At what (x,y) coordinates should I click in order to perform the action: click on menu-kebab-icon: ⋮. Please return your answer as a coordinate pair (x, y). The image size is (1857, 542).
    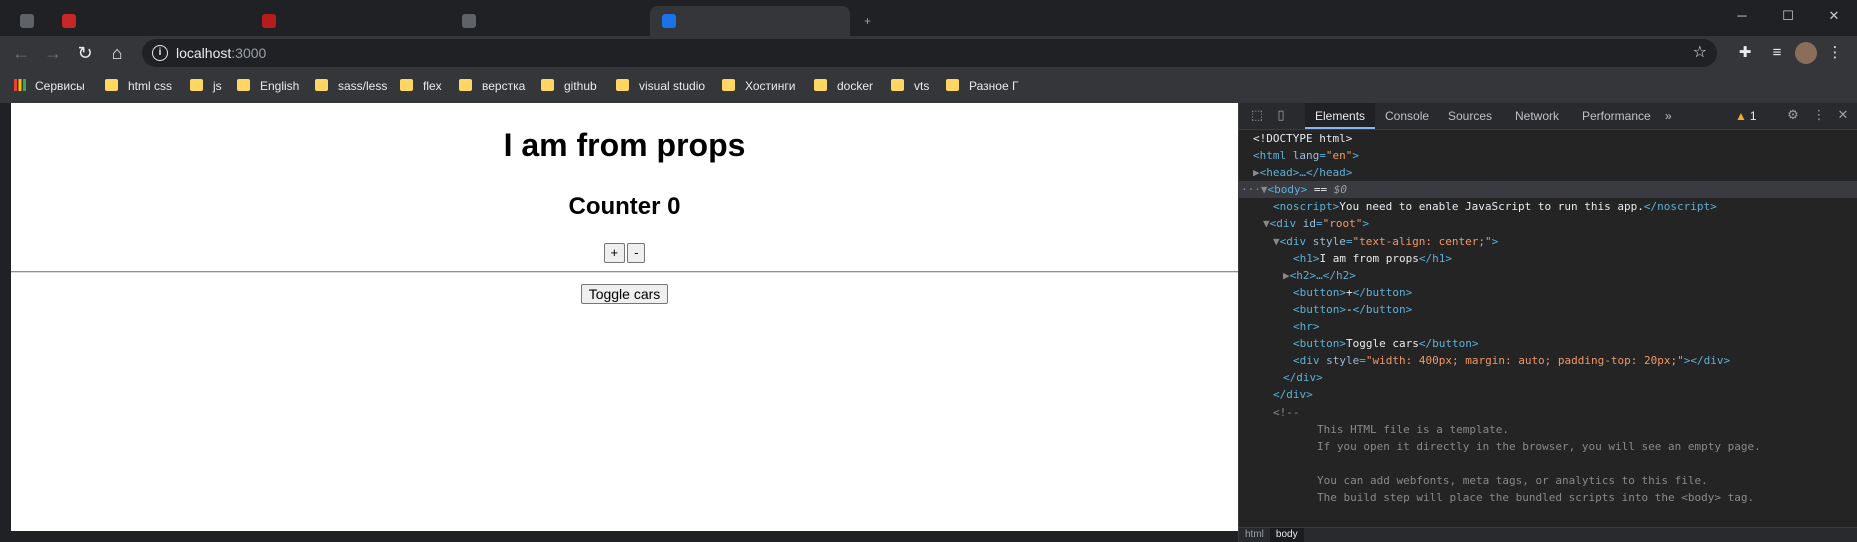
    Looking at the image, I should click on (1835, 53).